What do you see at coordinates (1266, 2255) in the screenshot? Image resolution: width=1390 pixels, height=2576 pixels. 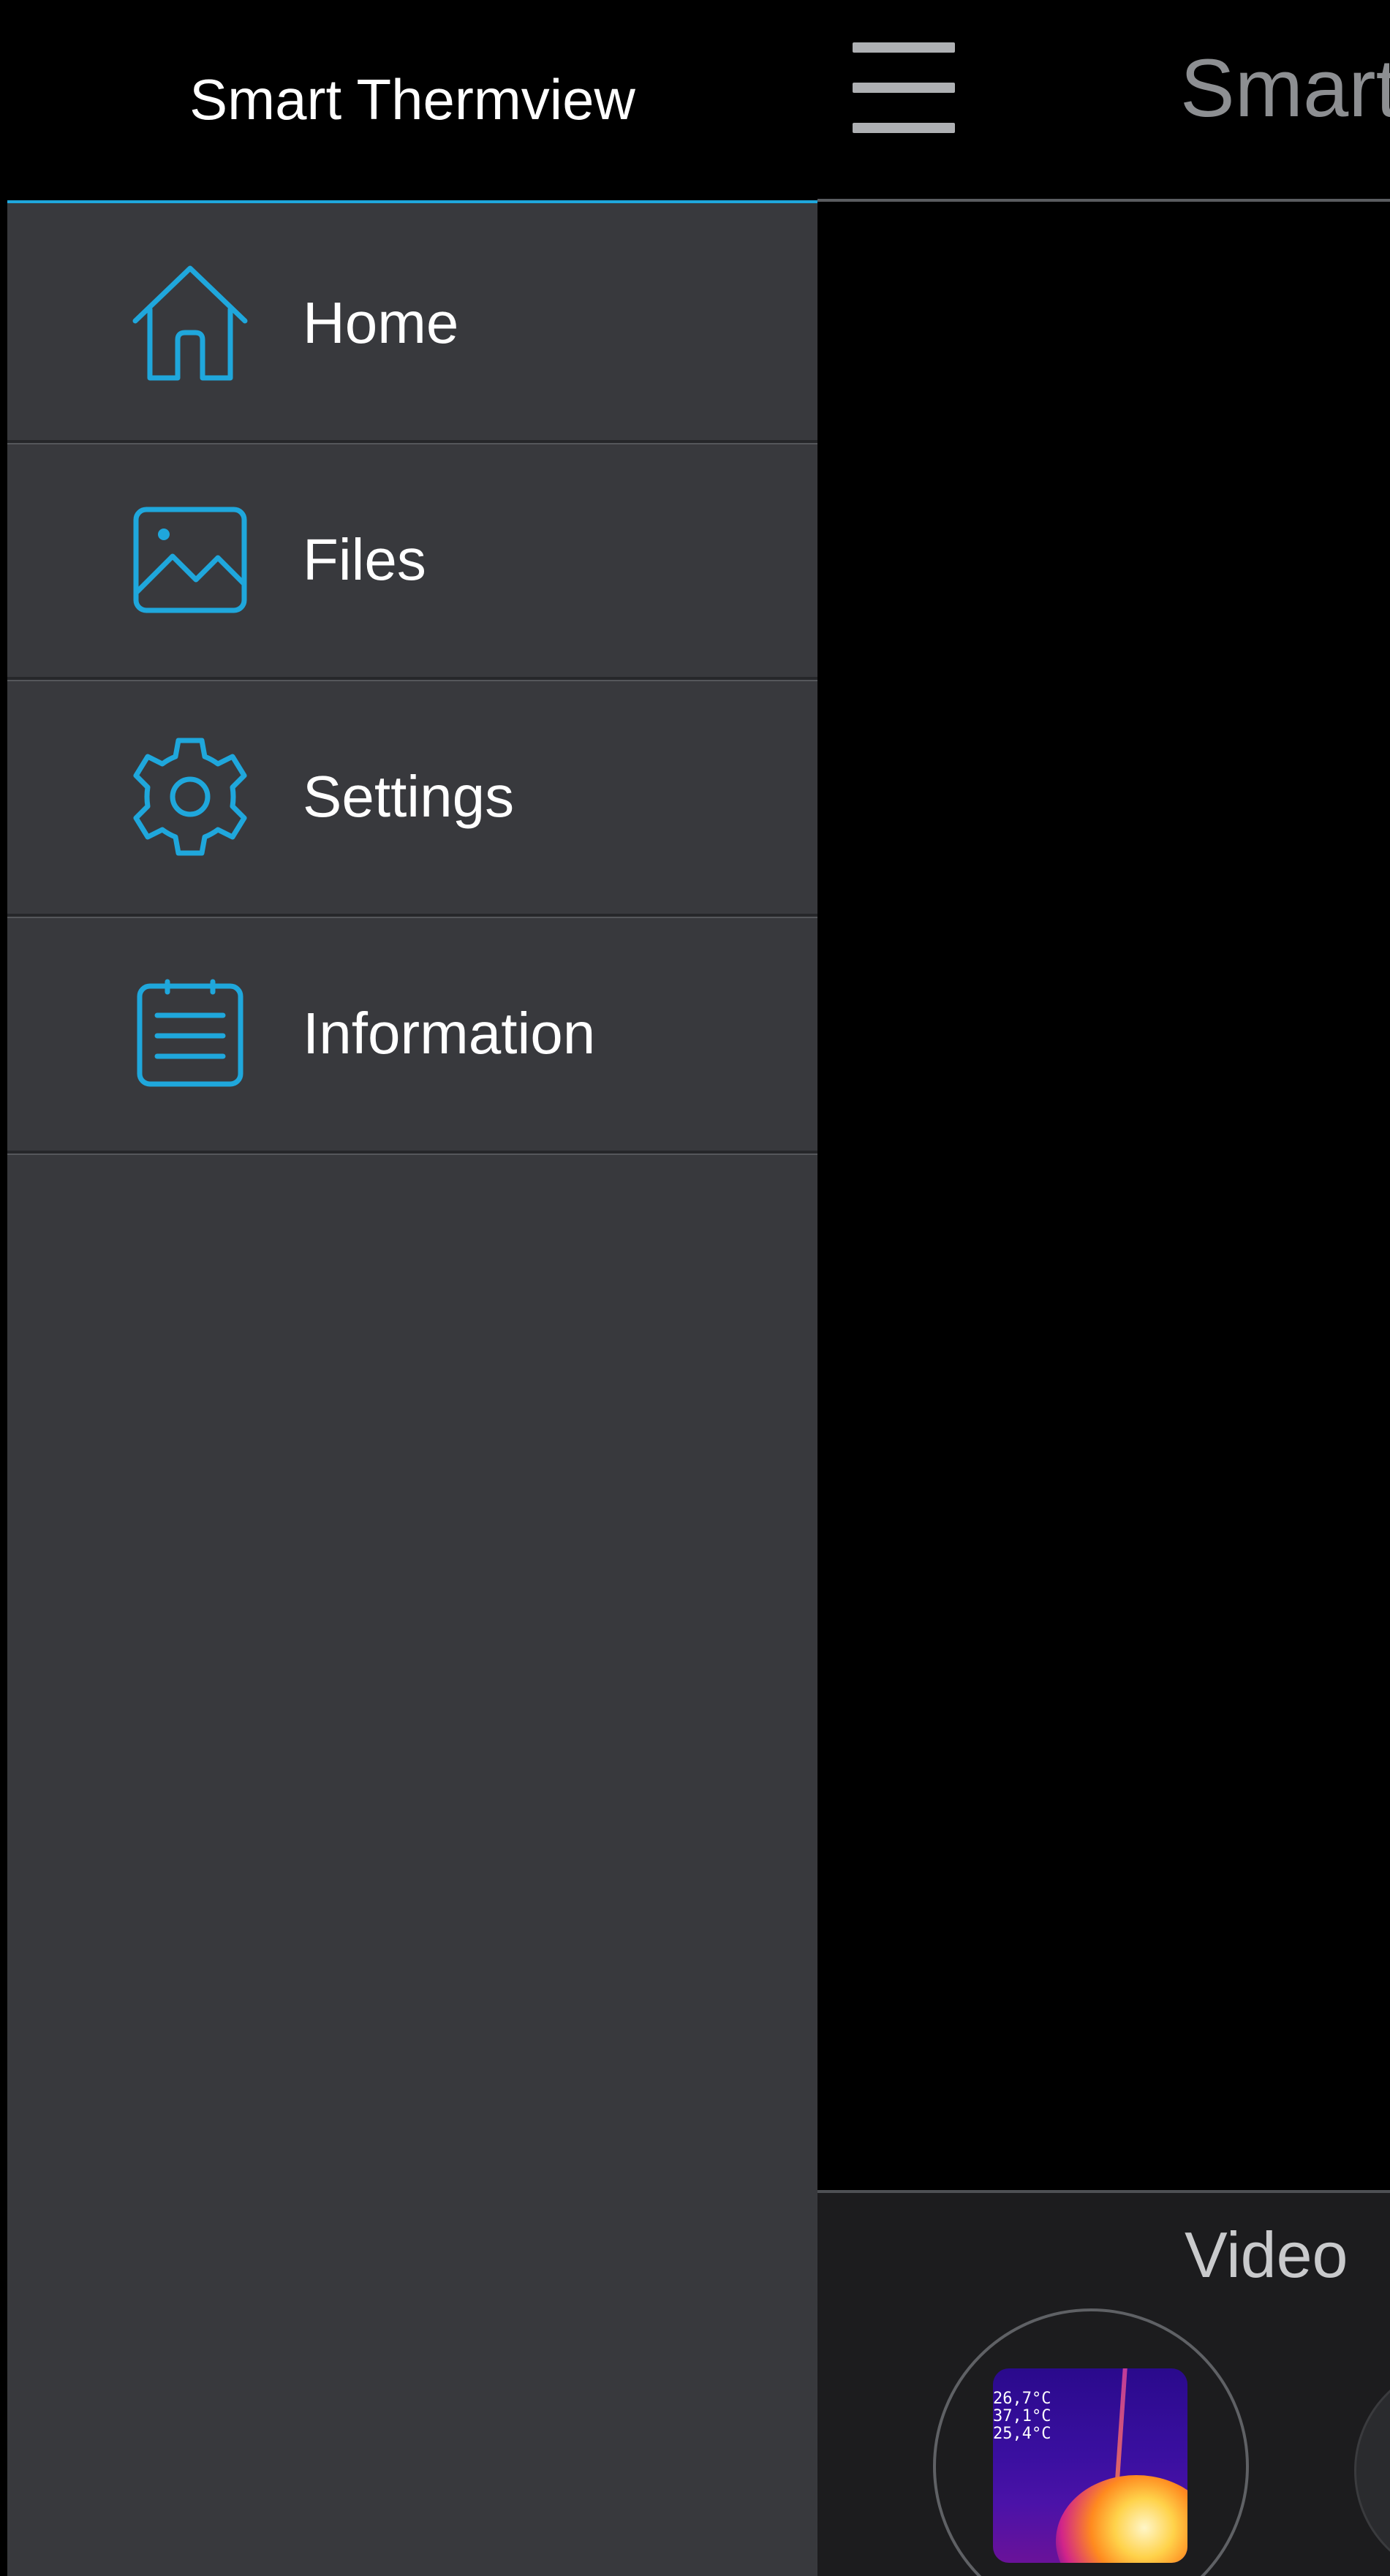 I see `capture-mode-label: Video` at bounding box center [1266, 2255].